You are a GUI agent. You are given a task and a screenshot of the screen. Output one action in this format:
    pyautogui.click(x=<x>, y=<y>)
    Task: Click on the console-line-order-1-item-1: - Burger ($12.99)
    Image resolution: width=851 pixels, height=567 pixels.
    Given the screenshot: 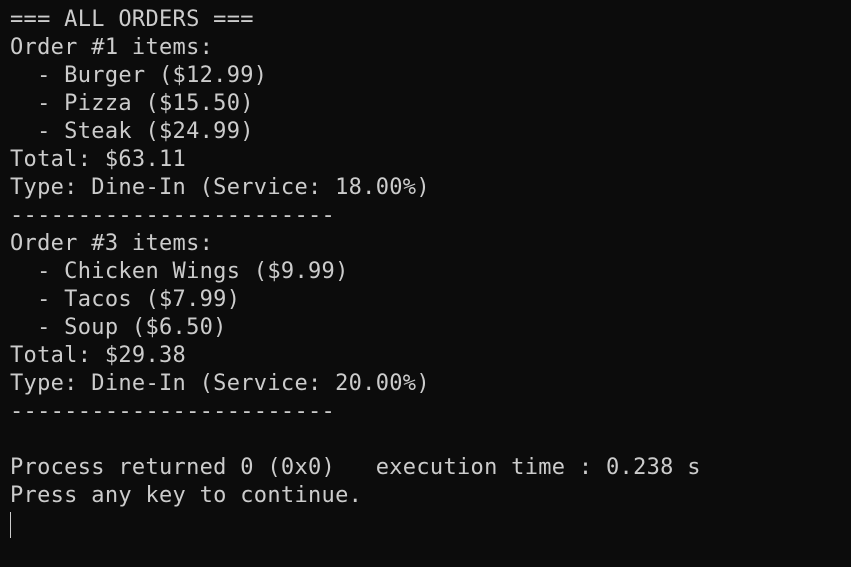 What is the action you would take?
    pyautogui.click(x=139, y=75)
    